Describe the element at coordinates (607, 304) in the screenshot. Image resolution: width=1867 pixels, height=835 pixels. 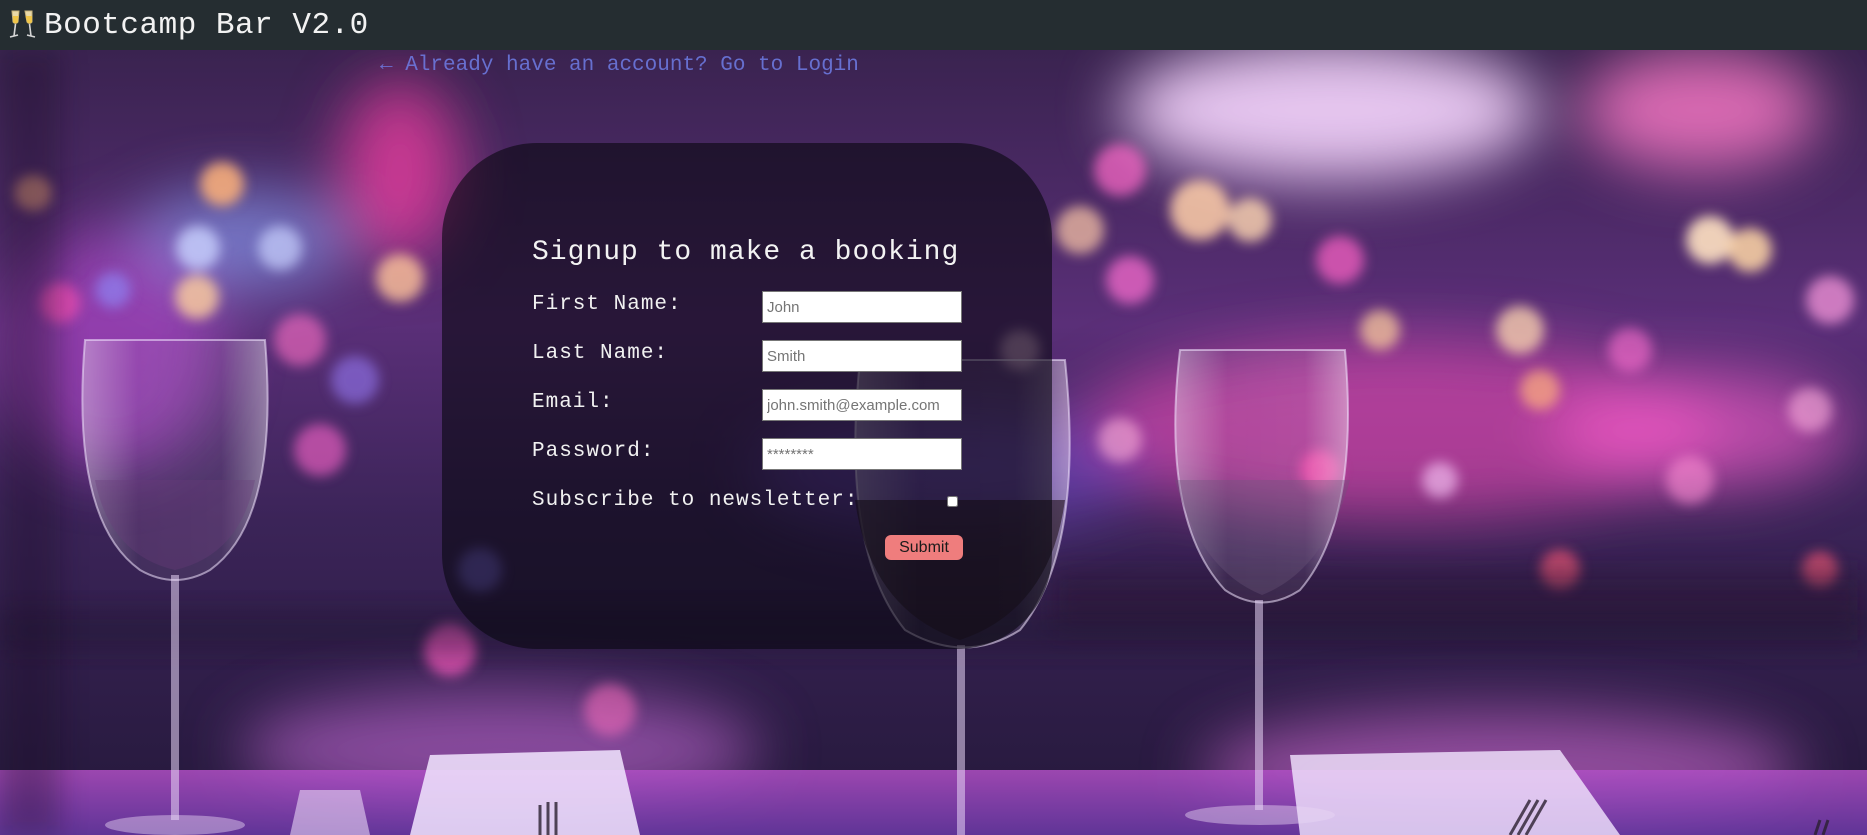
I see `first-name-label: First Name:` at that location.